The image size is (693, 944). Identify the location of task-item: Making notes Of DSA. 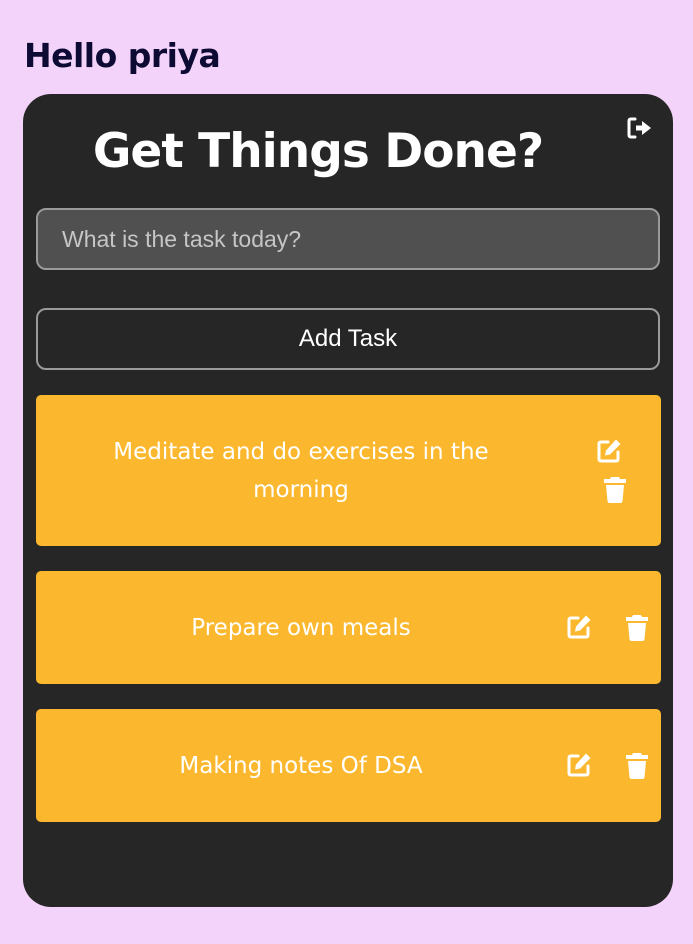
(348, 765).